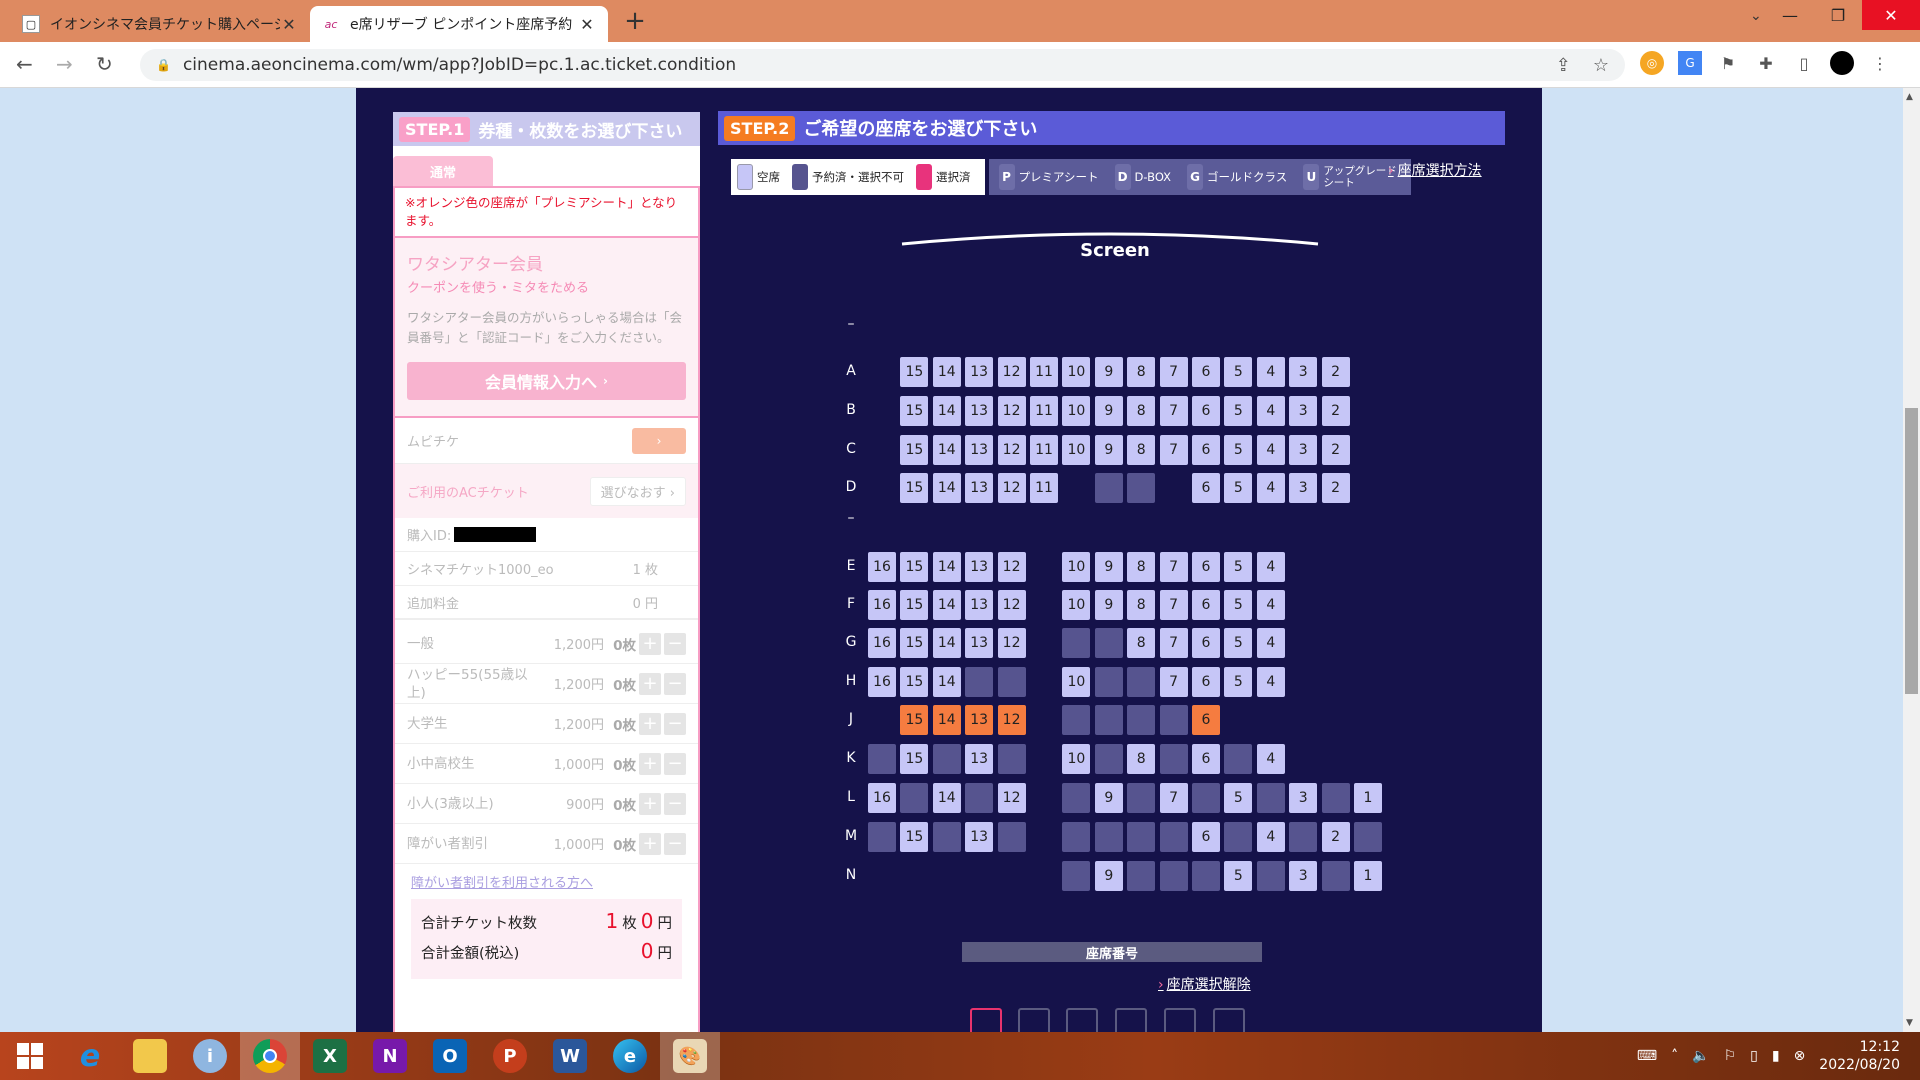  I want to click on side-panel-icon: ▯, so click(1804, 63).